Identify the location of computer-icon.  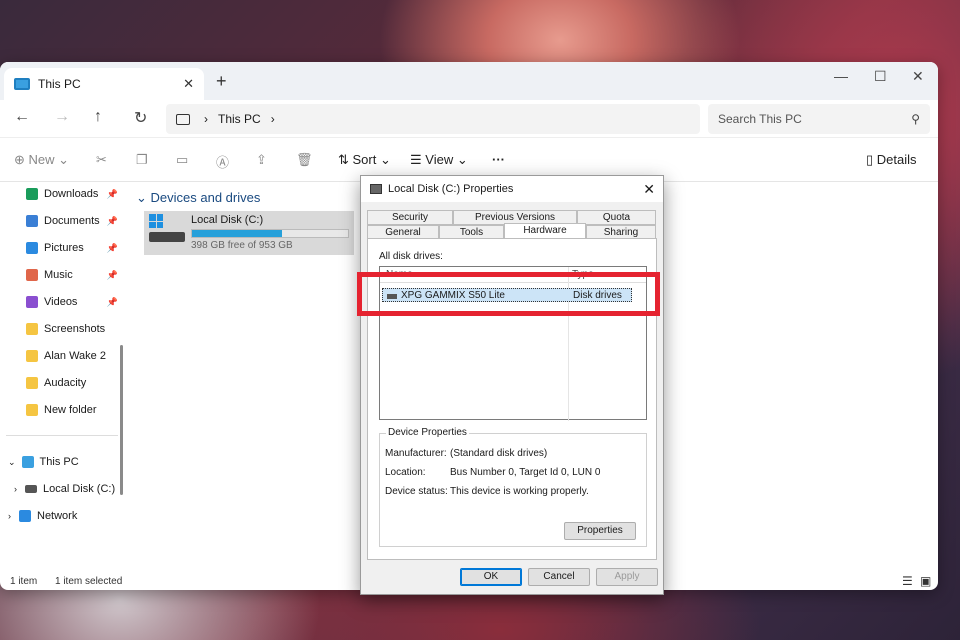
(22, 84).